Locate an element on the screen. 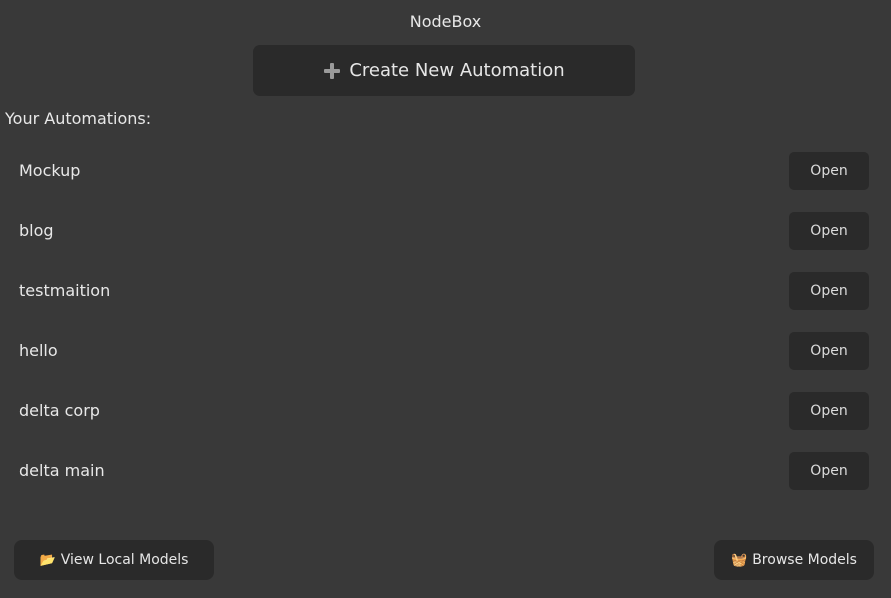 This screenshot has height=598, width=891. browse-models-button: 🧺 Browse Models is located at coordinates (794, 560).